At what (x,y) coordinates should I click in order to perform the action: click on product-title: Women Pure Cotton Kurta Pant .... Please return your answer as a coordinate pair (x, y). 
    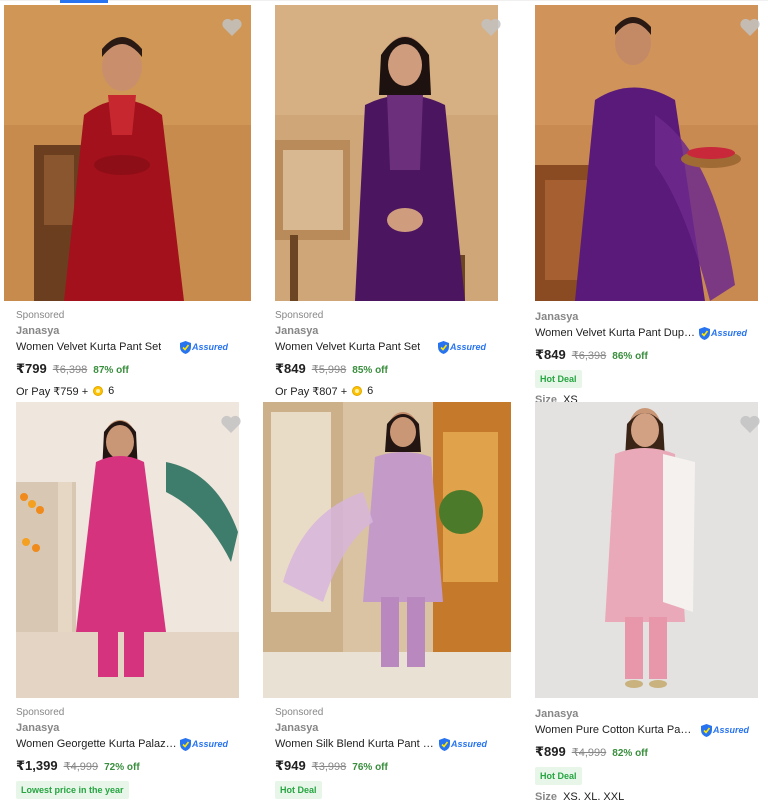
    Looking at the image, I should click on (616, 730).